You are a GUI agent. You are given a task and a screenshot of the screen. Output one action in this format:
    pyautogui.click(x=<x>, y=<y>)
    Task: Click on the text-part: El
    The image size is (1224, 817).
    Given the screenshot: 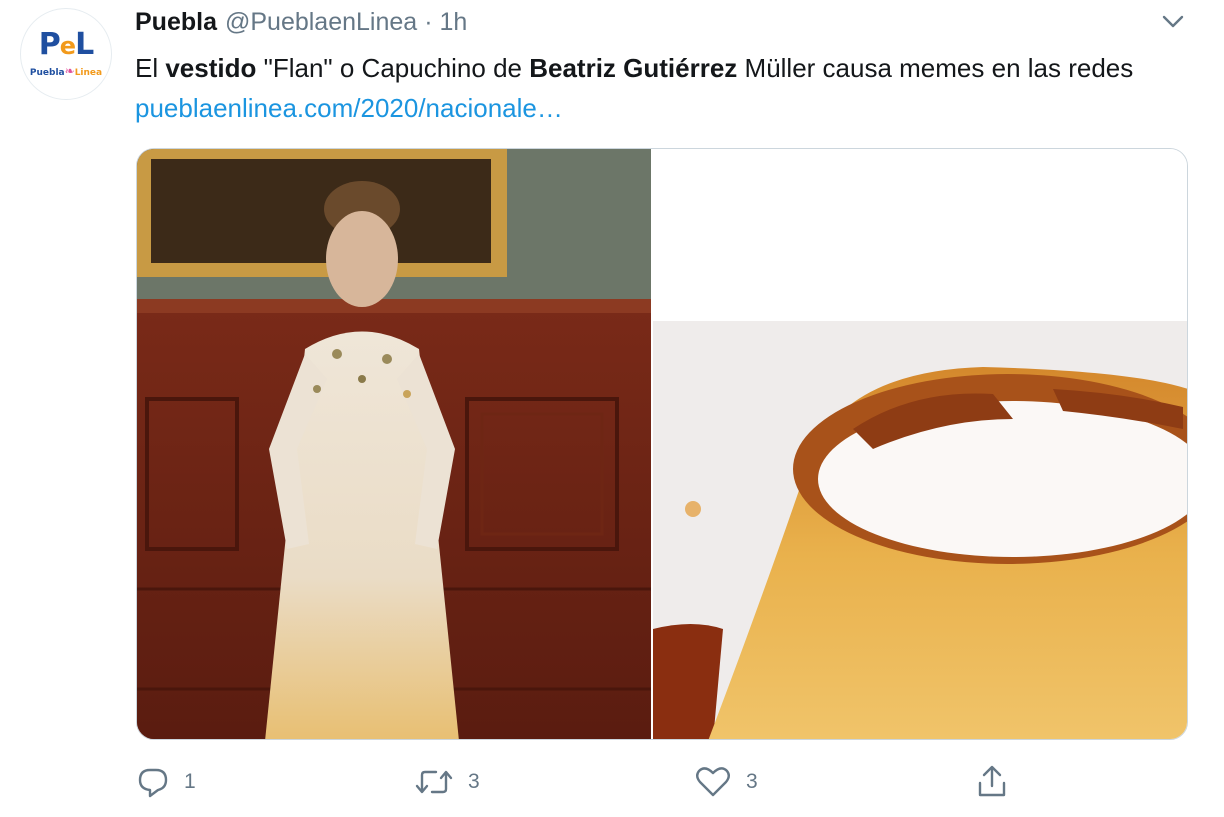 What is the action you would take?
    pyautogui.click(x=150, y=68)
    